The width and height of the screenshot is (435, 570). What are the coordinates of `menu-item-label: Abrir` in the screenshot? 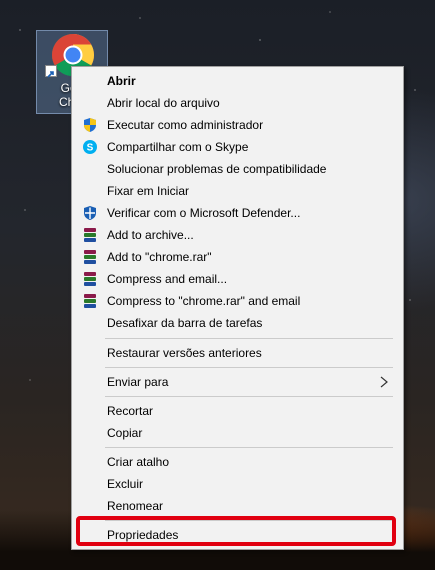 It's located at (121, 81).